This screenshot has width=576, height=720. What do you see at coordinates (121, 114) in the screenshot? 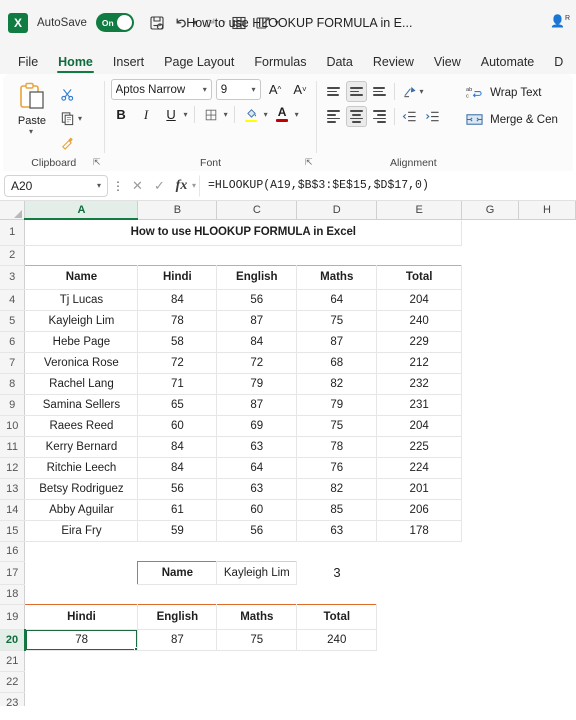
I see `bold-button: B` at bounding box center [121, 114].